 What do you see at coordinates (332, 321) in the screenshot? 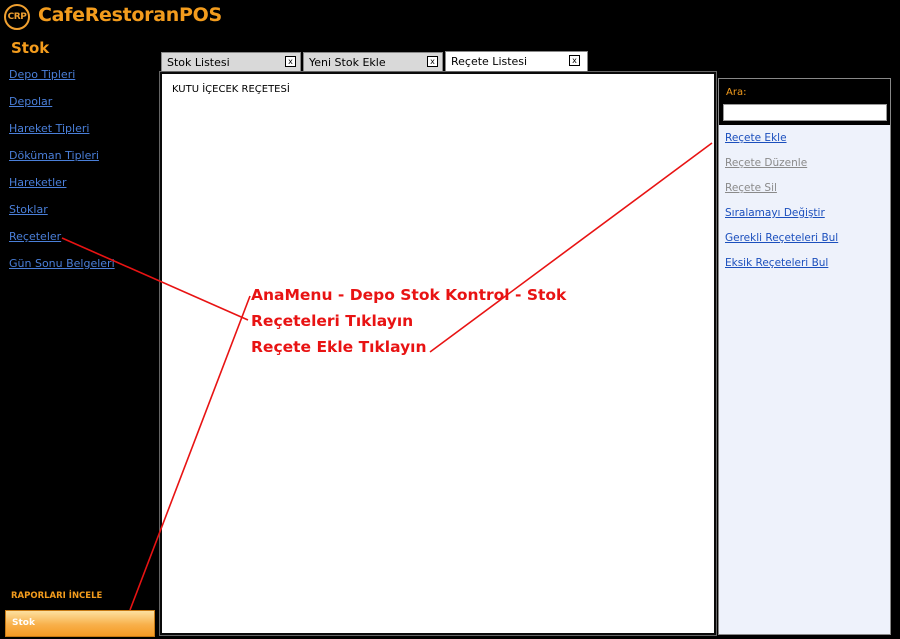
I see `annotation-line-2: Reçeteleri Tıklayın` at bounding box center [332, 321].